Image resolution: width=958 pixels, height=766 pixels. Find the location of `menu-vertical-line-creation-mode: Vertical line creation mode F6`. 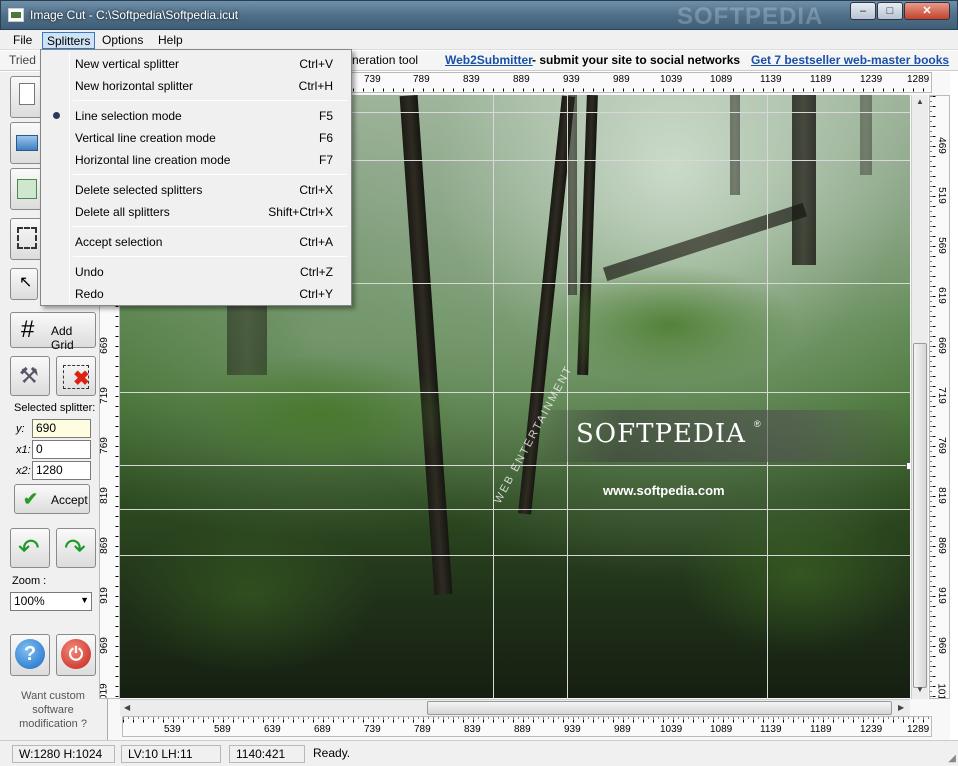

menu-vertical-line-creation-mode: Vertical line creation mode F6 is located at coordinates (196, 137).